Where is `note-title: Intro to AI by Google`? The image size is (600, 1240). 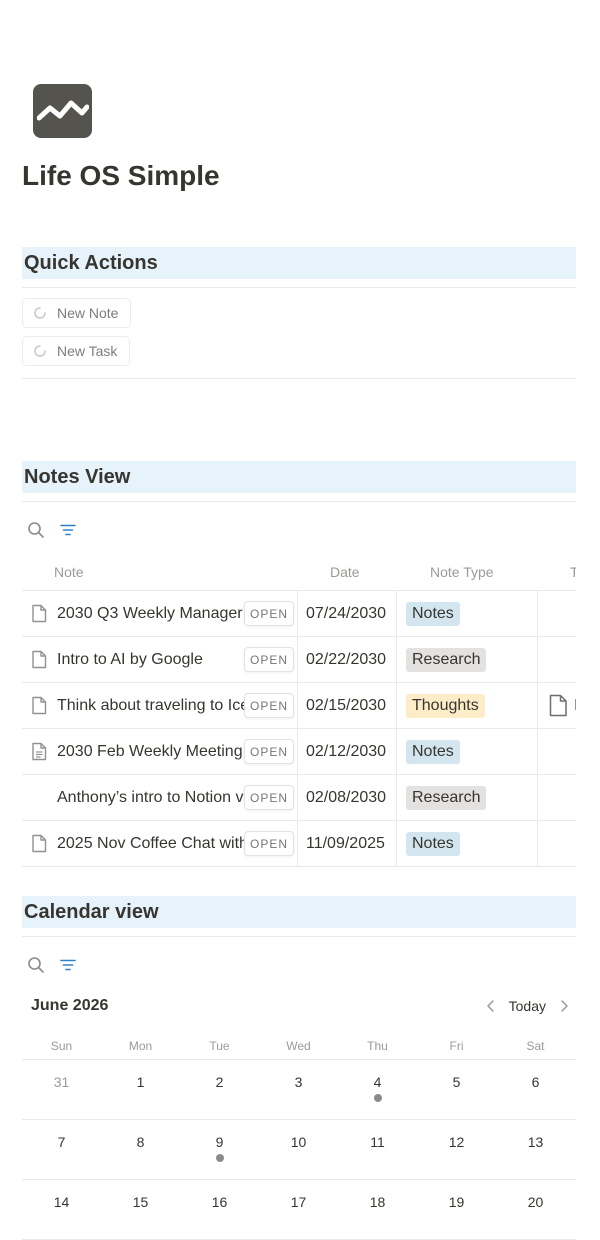 note-title: Intro to AI by Google is located at coordinates (130, 659).